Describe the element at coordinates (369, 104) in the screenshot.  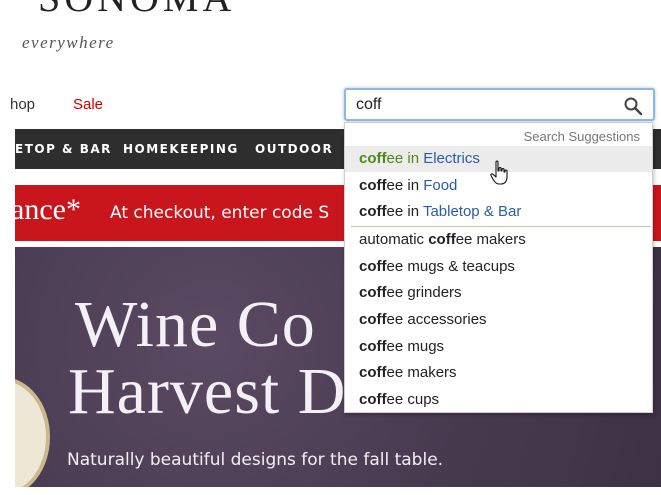
I see `search-input-value: coff` at that location.